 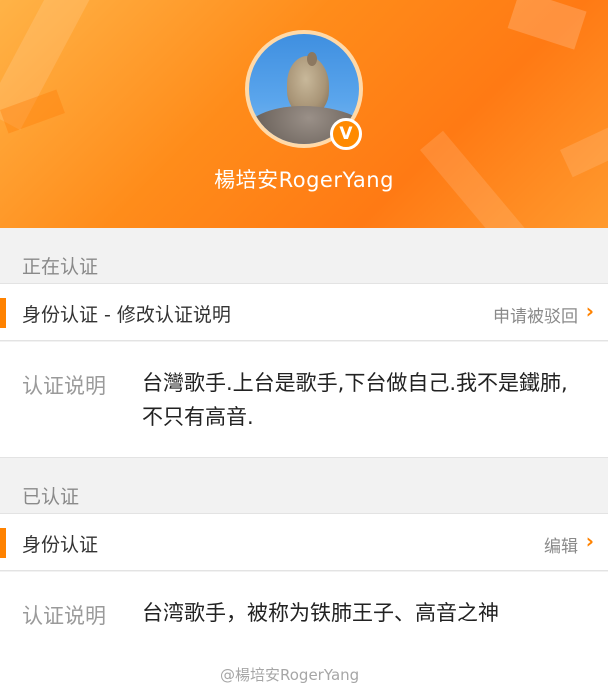 I want to click on section-title-pending: 正在认证, so click(x=60, y=267).